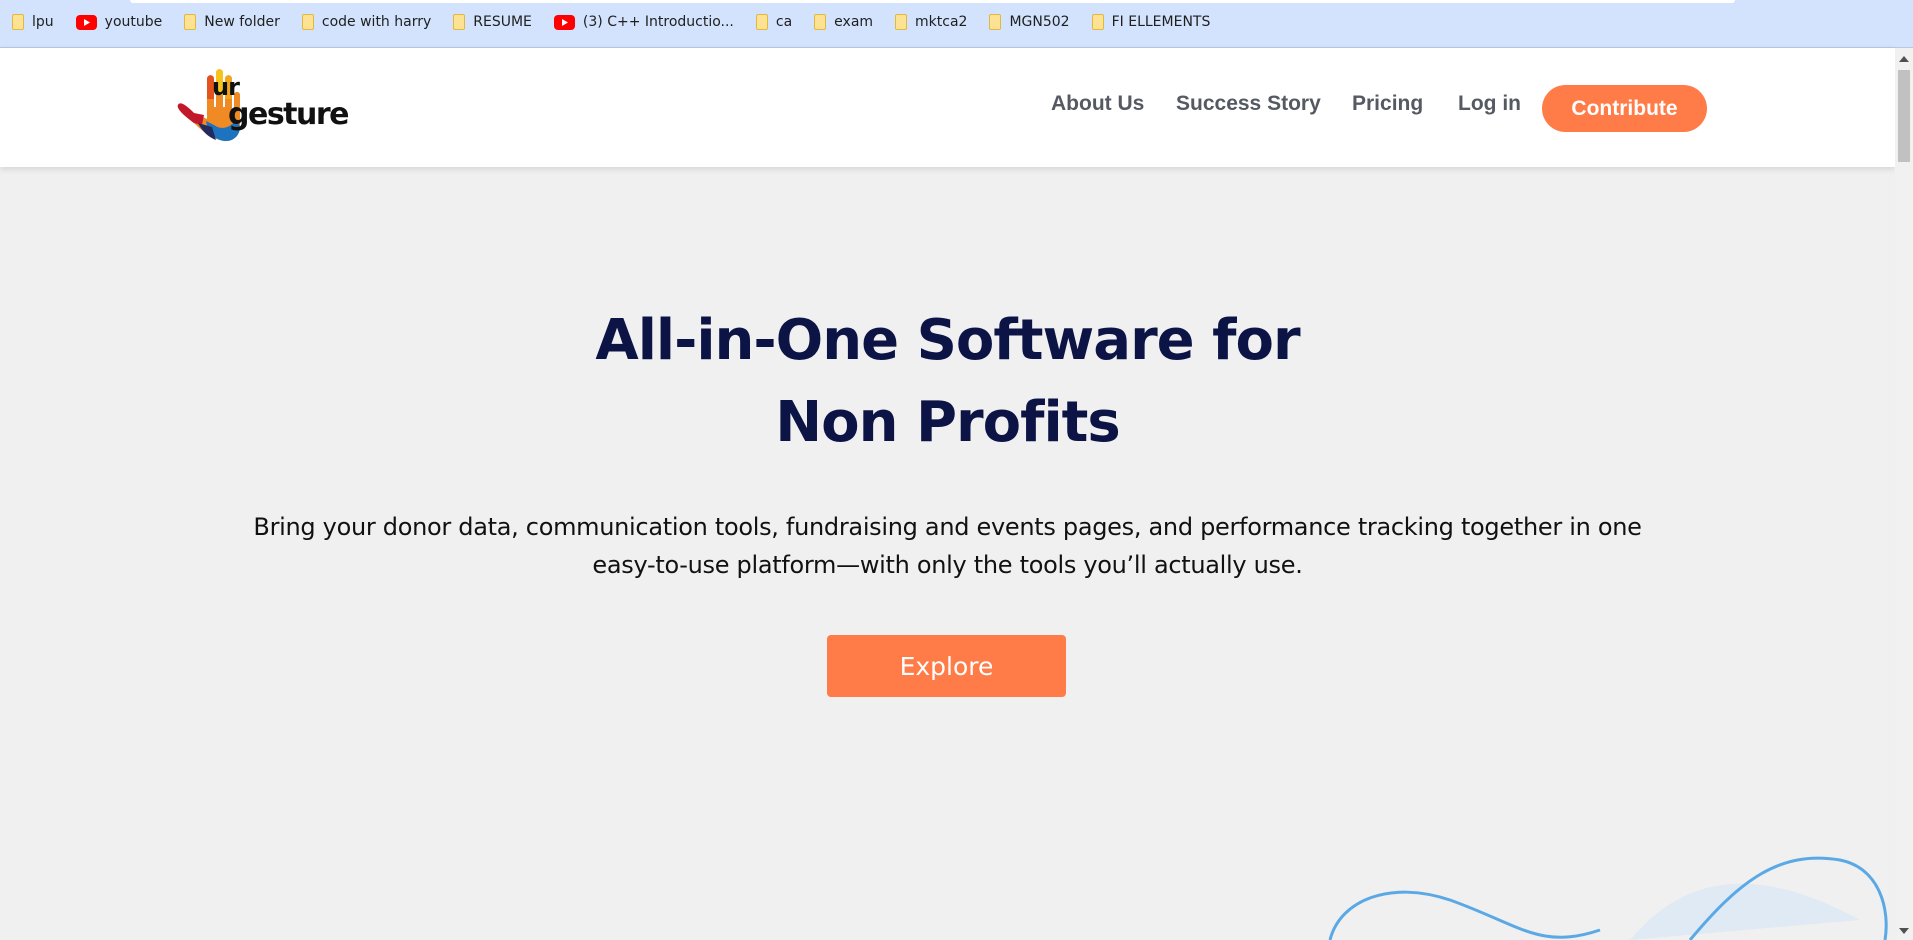  I want to click on nav-about-us: About Us, so click(1097, 104).